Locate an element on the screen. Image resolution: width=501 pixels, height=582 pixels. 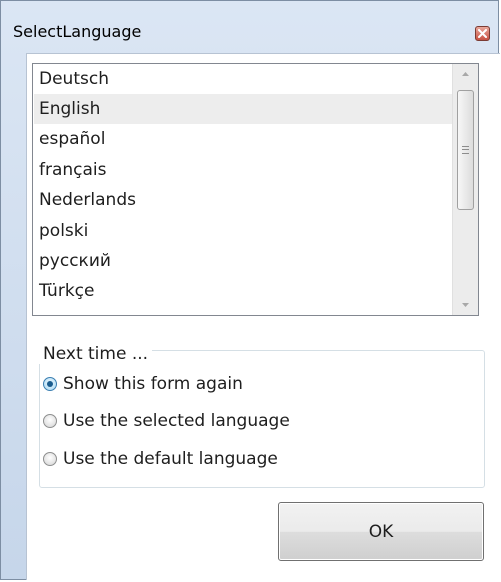
ok-button: OK is located at coordinates (381, 531).